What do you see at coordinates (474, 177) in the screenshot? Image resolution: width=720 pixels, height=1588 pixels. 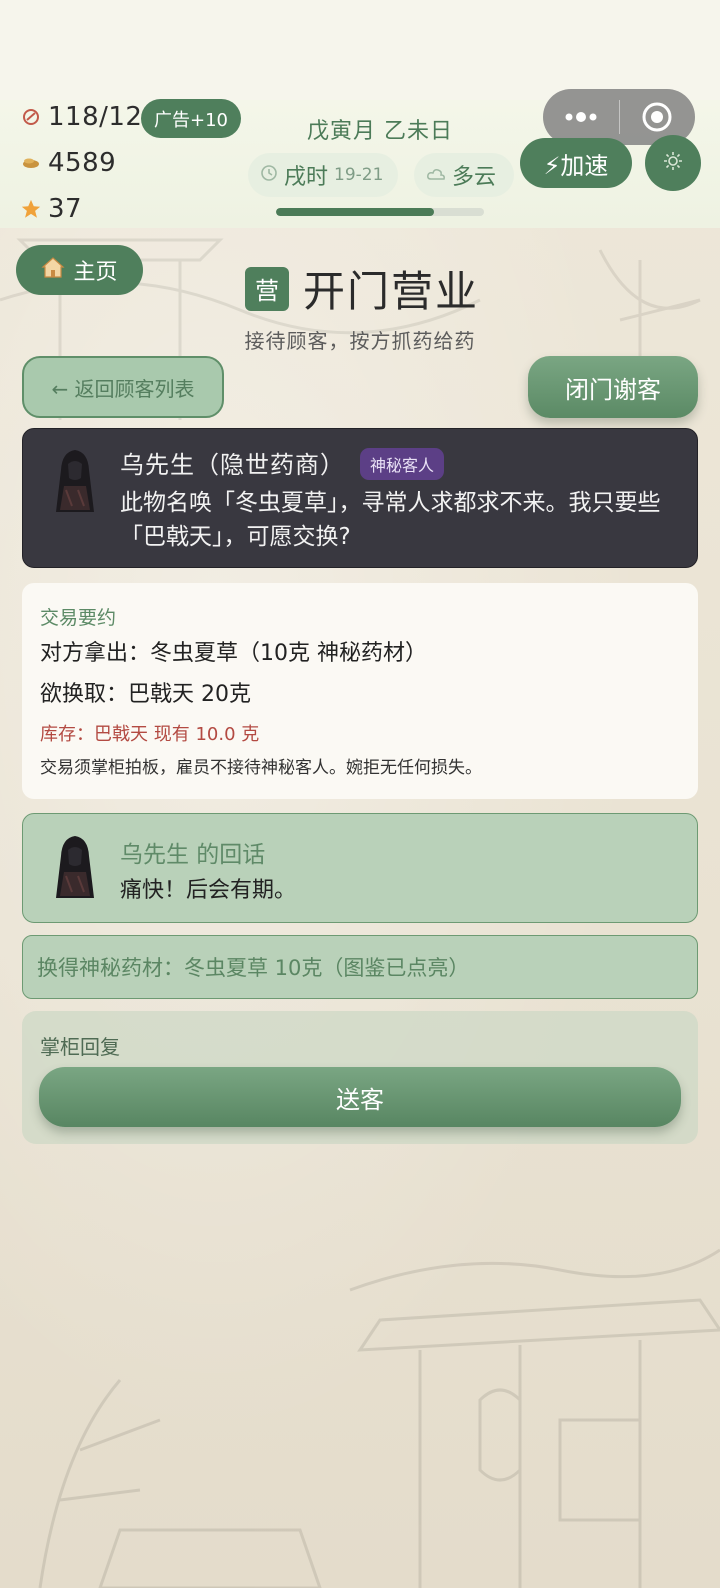 I see `weather-label: 多云` at bounding box center [474, 177].